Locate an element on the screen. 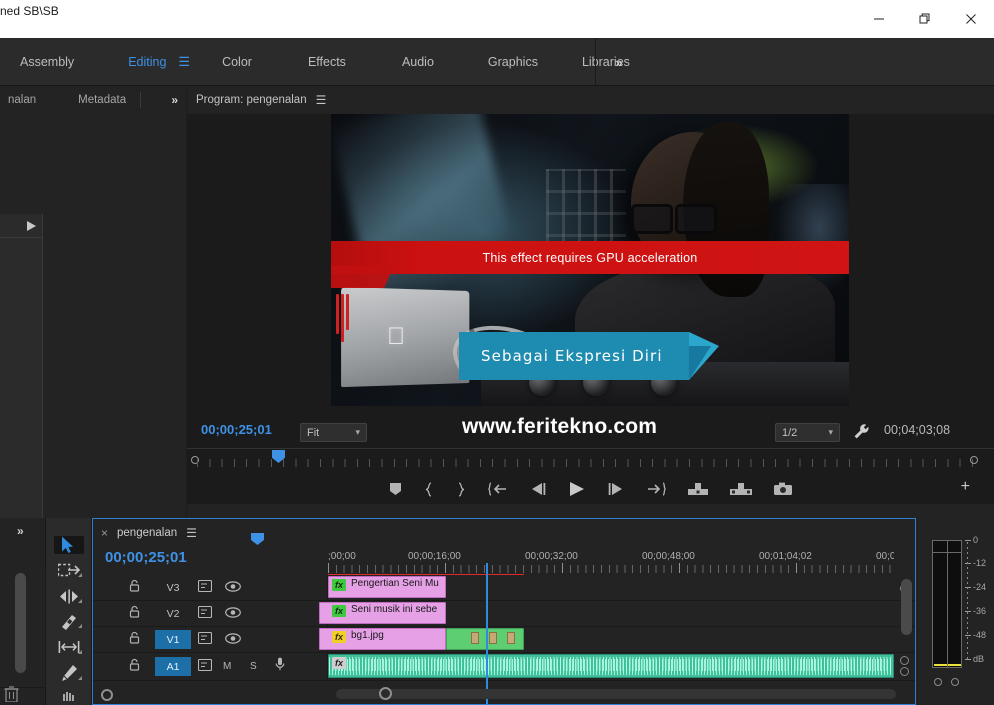 The width and height of the screenshot is (994, 705). add-marker-button is located at coordinates (395, 489).